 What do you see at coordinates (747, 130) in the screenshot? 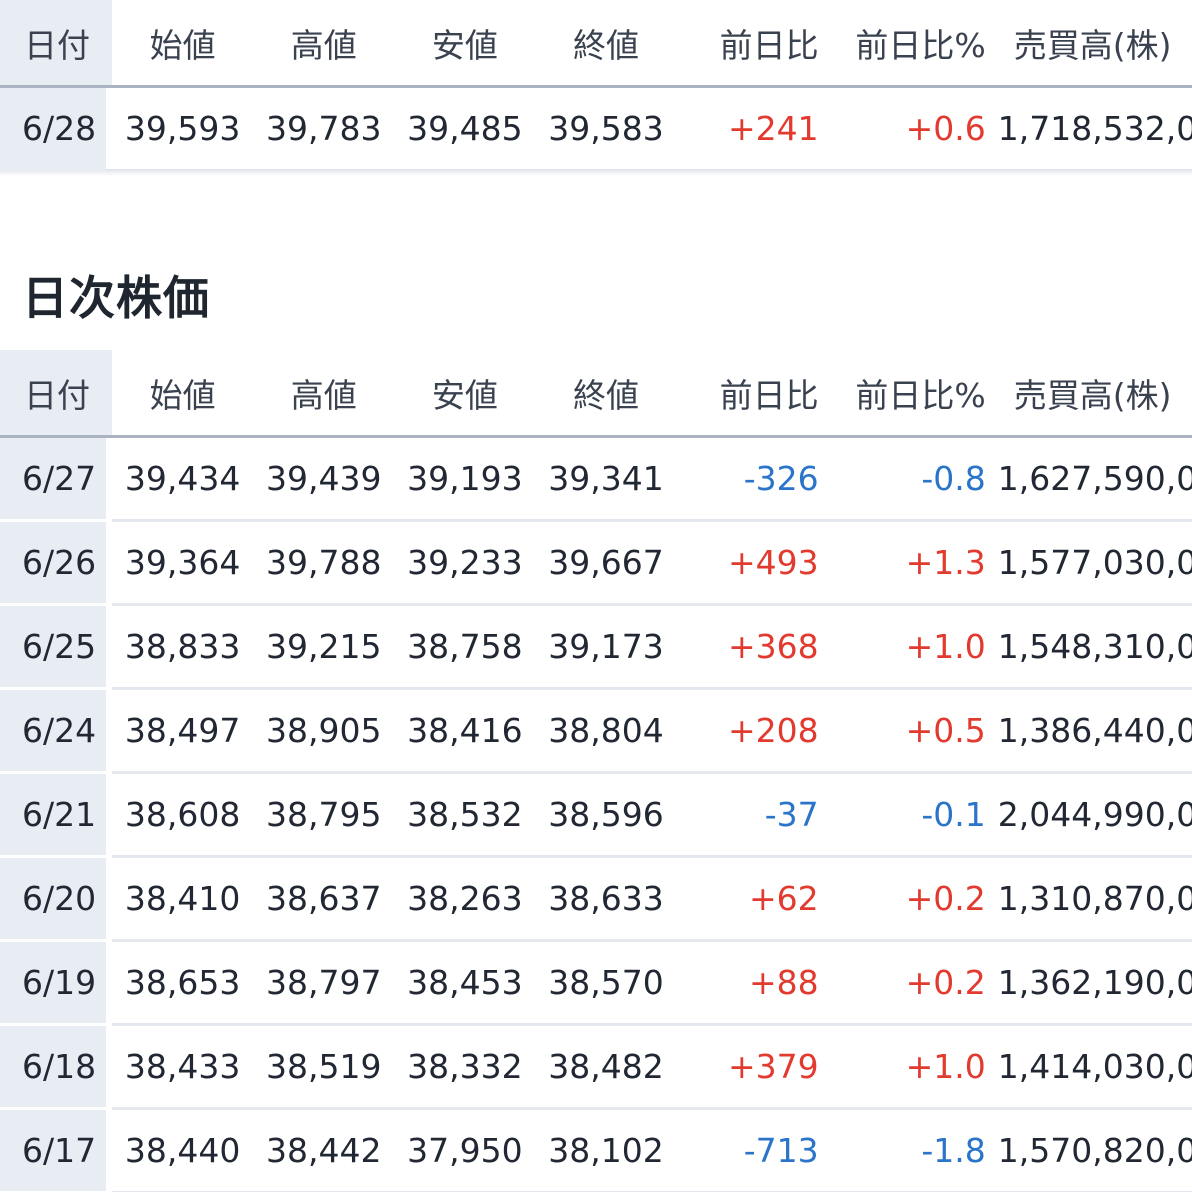
I see `row-change: +241` at bounding box center [747, 130].